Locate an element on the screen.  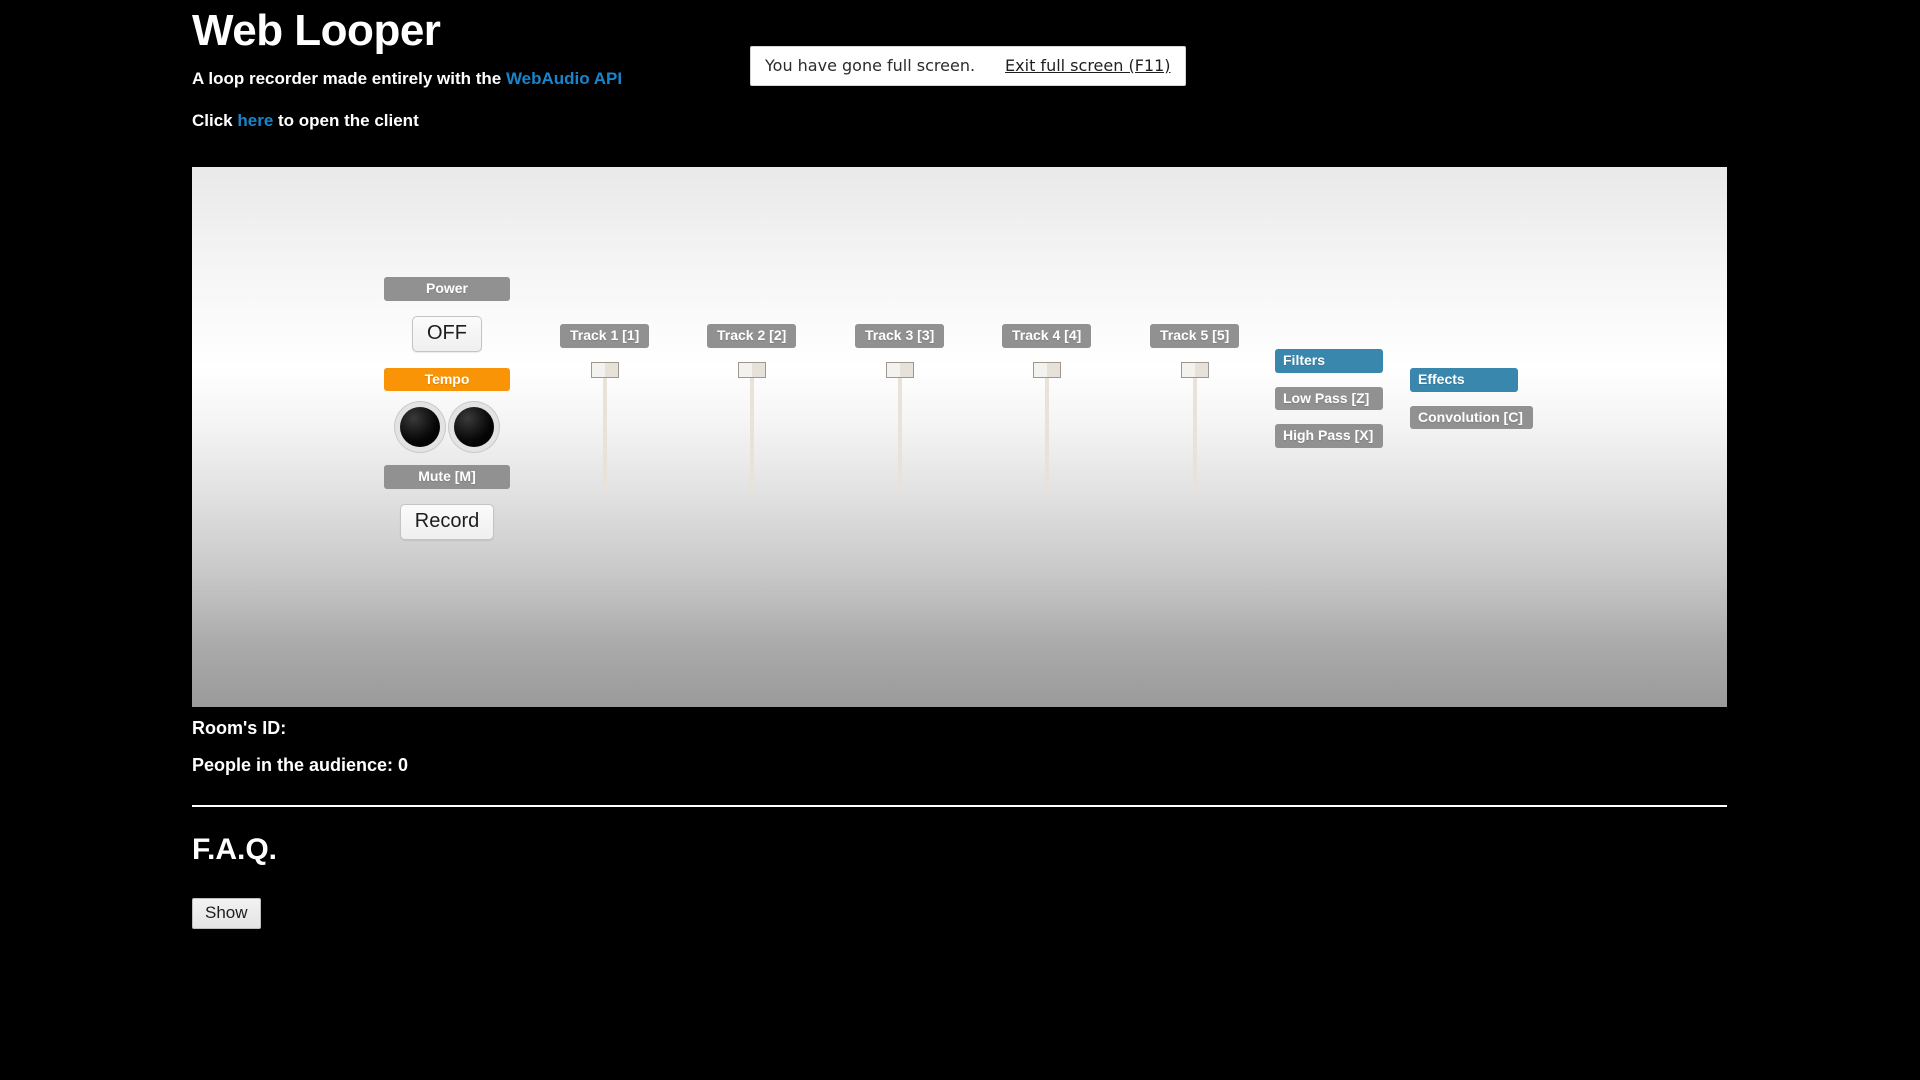
client-line: Click here to open the client is located at coordinates (542, 121).